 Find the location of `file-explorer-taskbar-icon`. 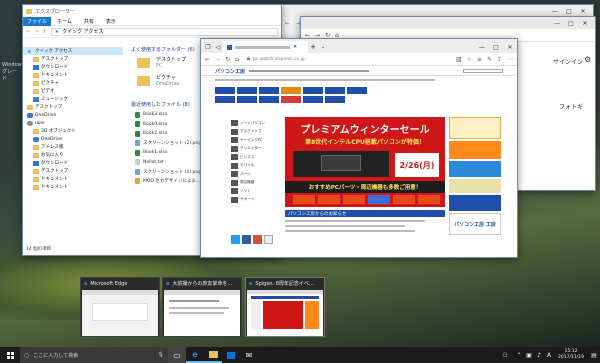

file-explorer-taskbar-icon is located at coordinates (213, 355).